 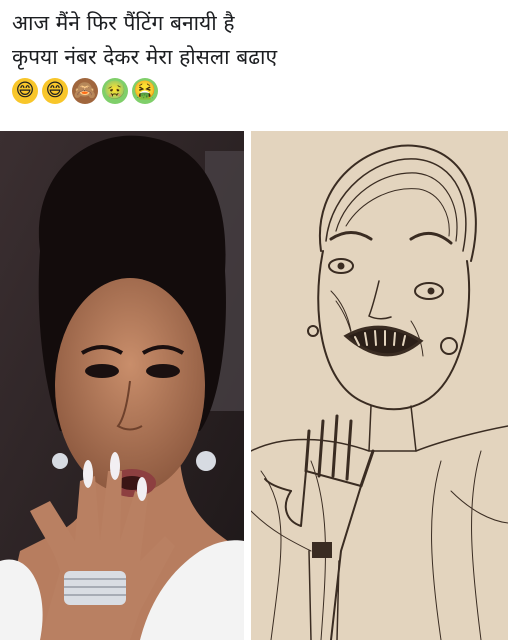 What do you see at coordinates (115, 91) in the screenshot?
I see `nauseated-face-icon: 🤢` at bounding box center [115, 91].